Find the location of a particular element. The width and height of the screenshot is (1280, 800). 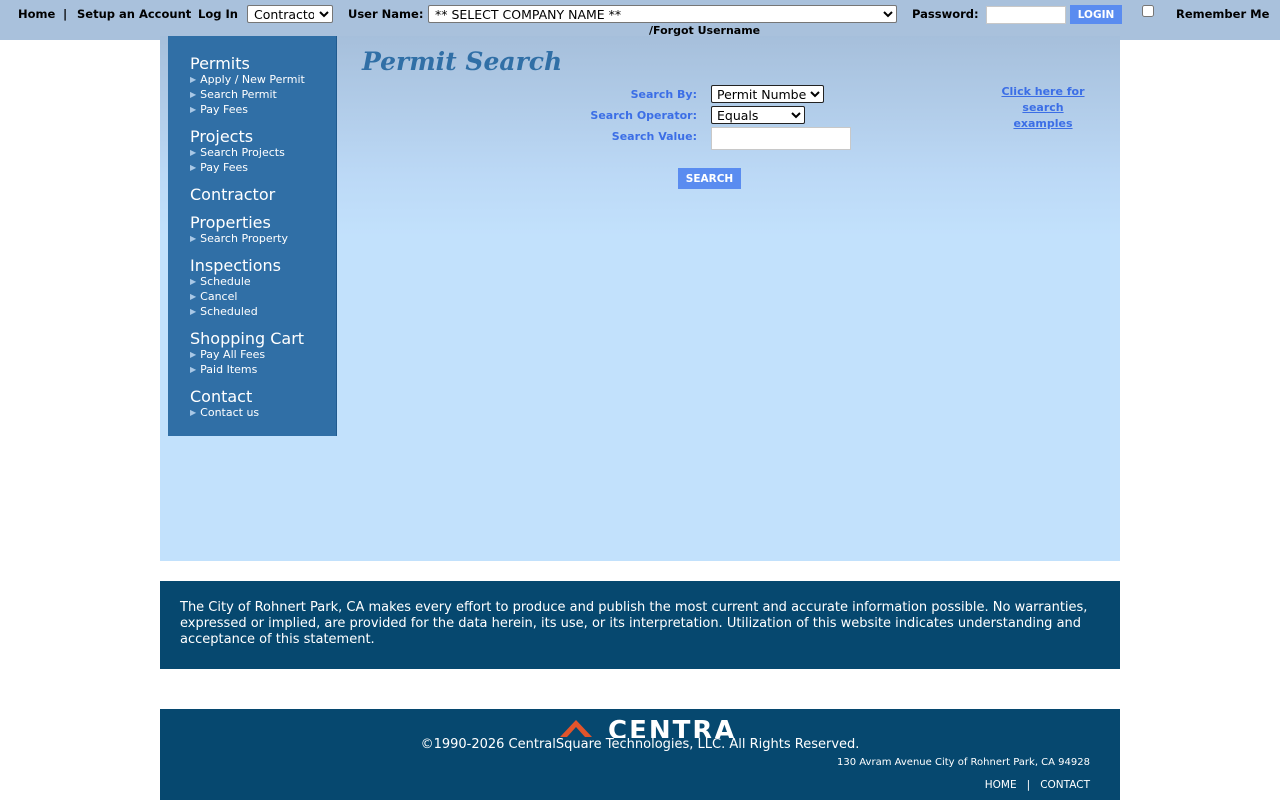

sidebar-item-search-permit: ▶ Search Permit is located at coordinates (233, 94).